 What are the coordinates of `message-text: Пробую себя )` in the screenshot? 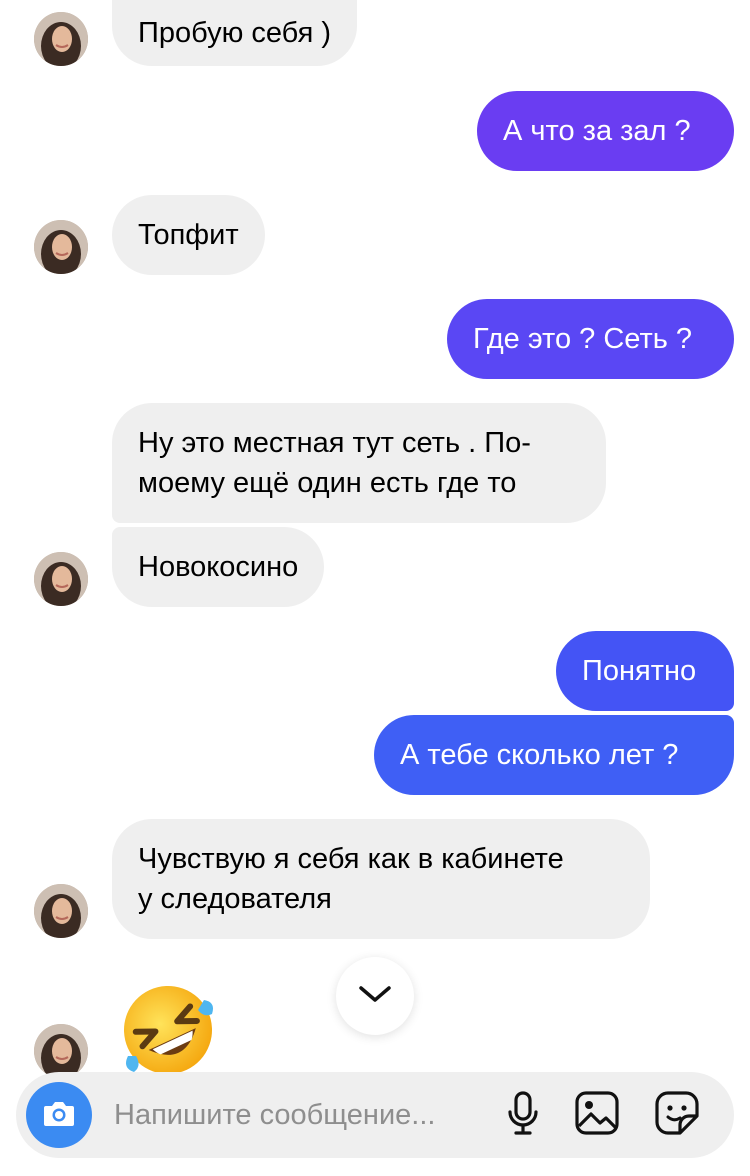 It's located at (235, 33).